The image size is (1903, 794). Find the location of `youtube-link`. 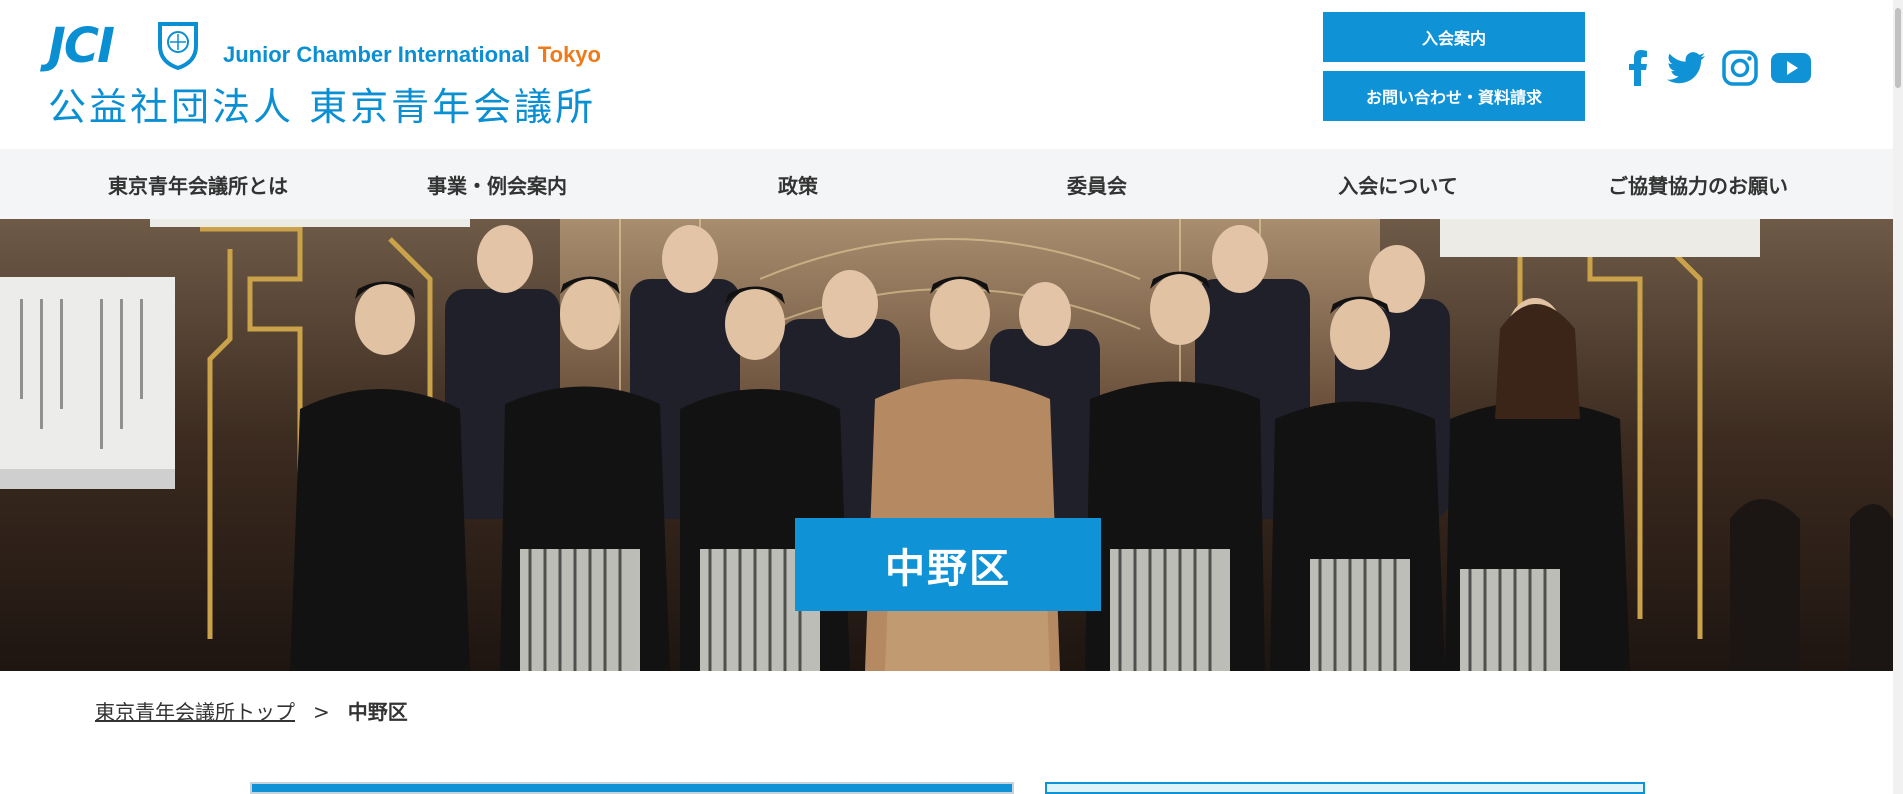

youtube-link is located at coordinates (1791, 68).